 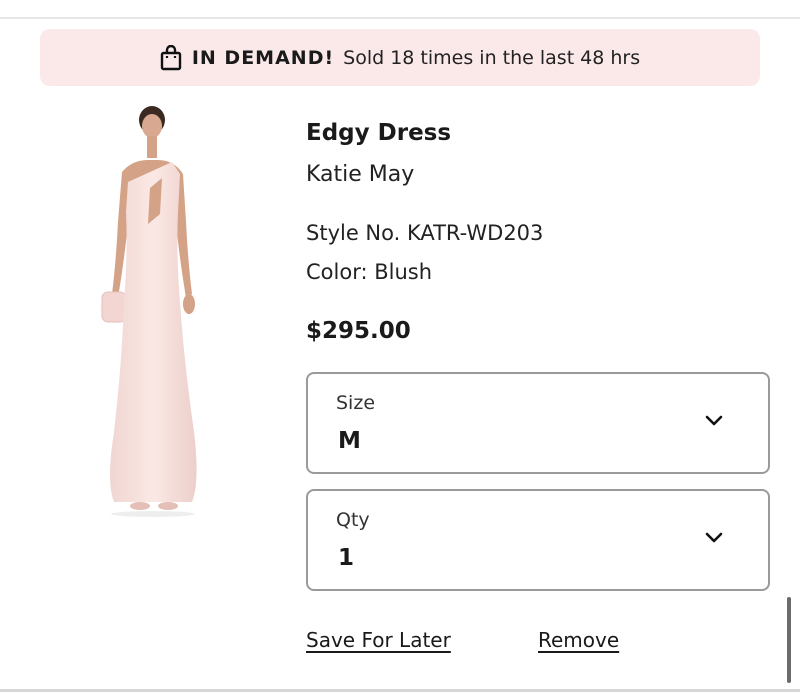 I want to click on in-demand-label: IN DEMAND!, so click(x=263, y=57).